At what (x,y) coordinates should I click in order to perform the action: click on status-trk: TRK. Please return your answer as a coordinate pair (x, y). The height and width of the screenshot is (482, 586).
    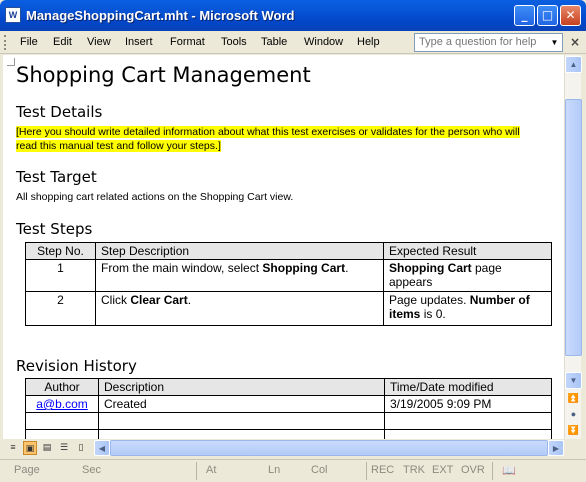
    Looking at the image, I should click on (414, 470).